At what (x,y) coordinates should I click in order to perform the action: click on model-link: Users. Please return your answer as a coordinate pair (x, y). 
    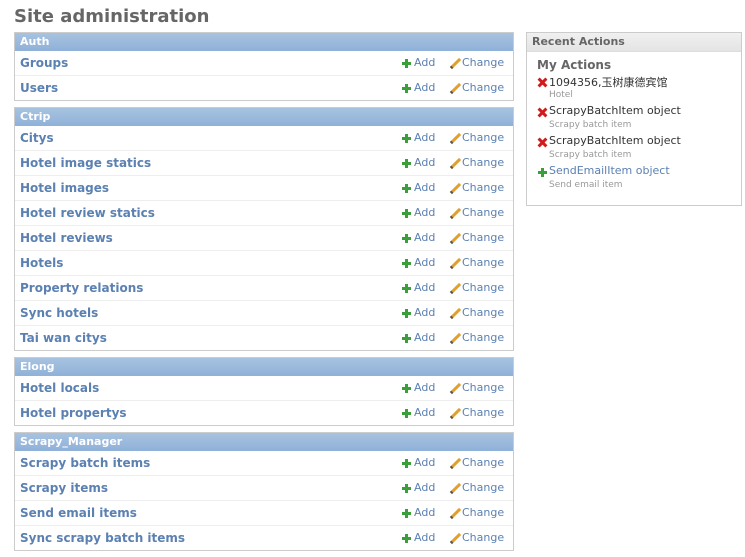
    Looking at the image, I should click on (39, 88).